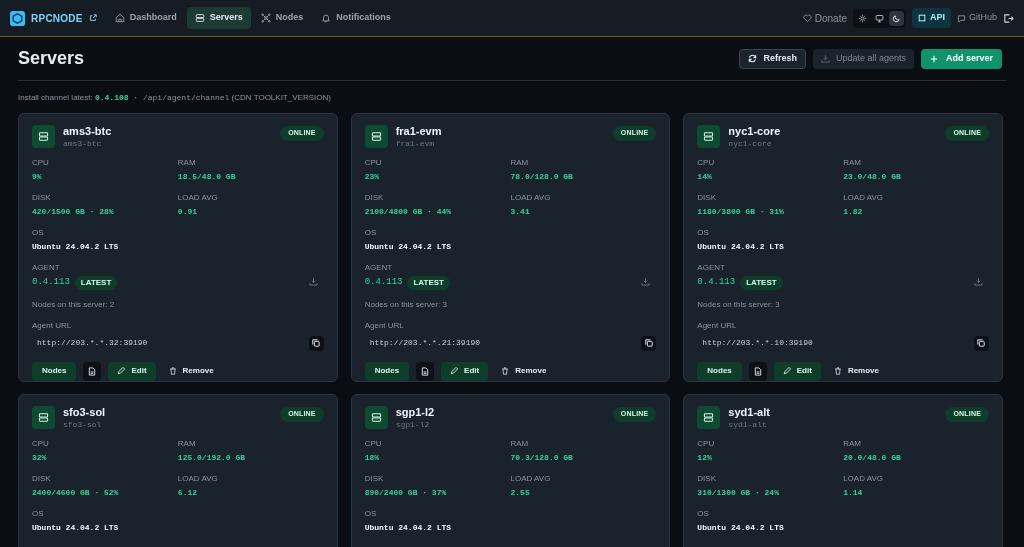 This screenshot has height=547, width=1024. What do you see at coordinates (212, 457) in the screenshot?
I see `stat-value: 125.0/192.0 GB` at bounding box center [212, 457].